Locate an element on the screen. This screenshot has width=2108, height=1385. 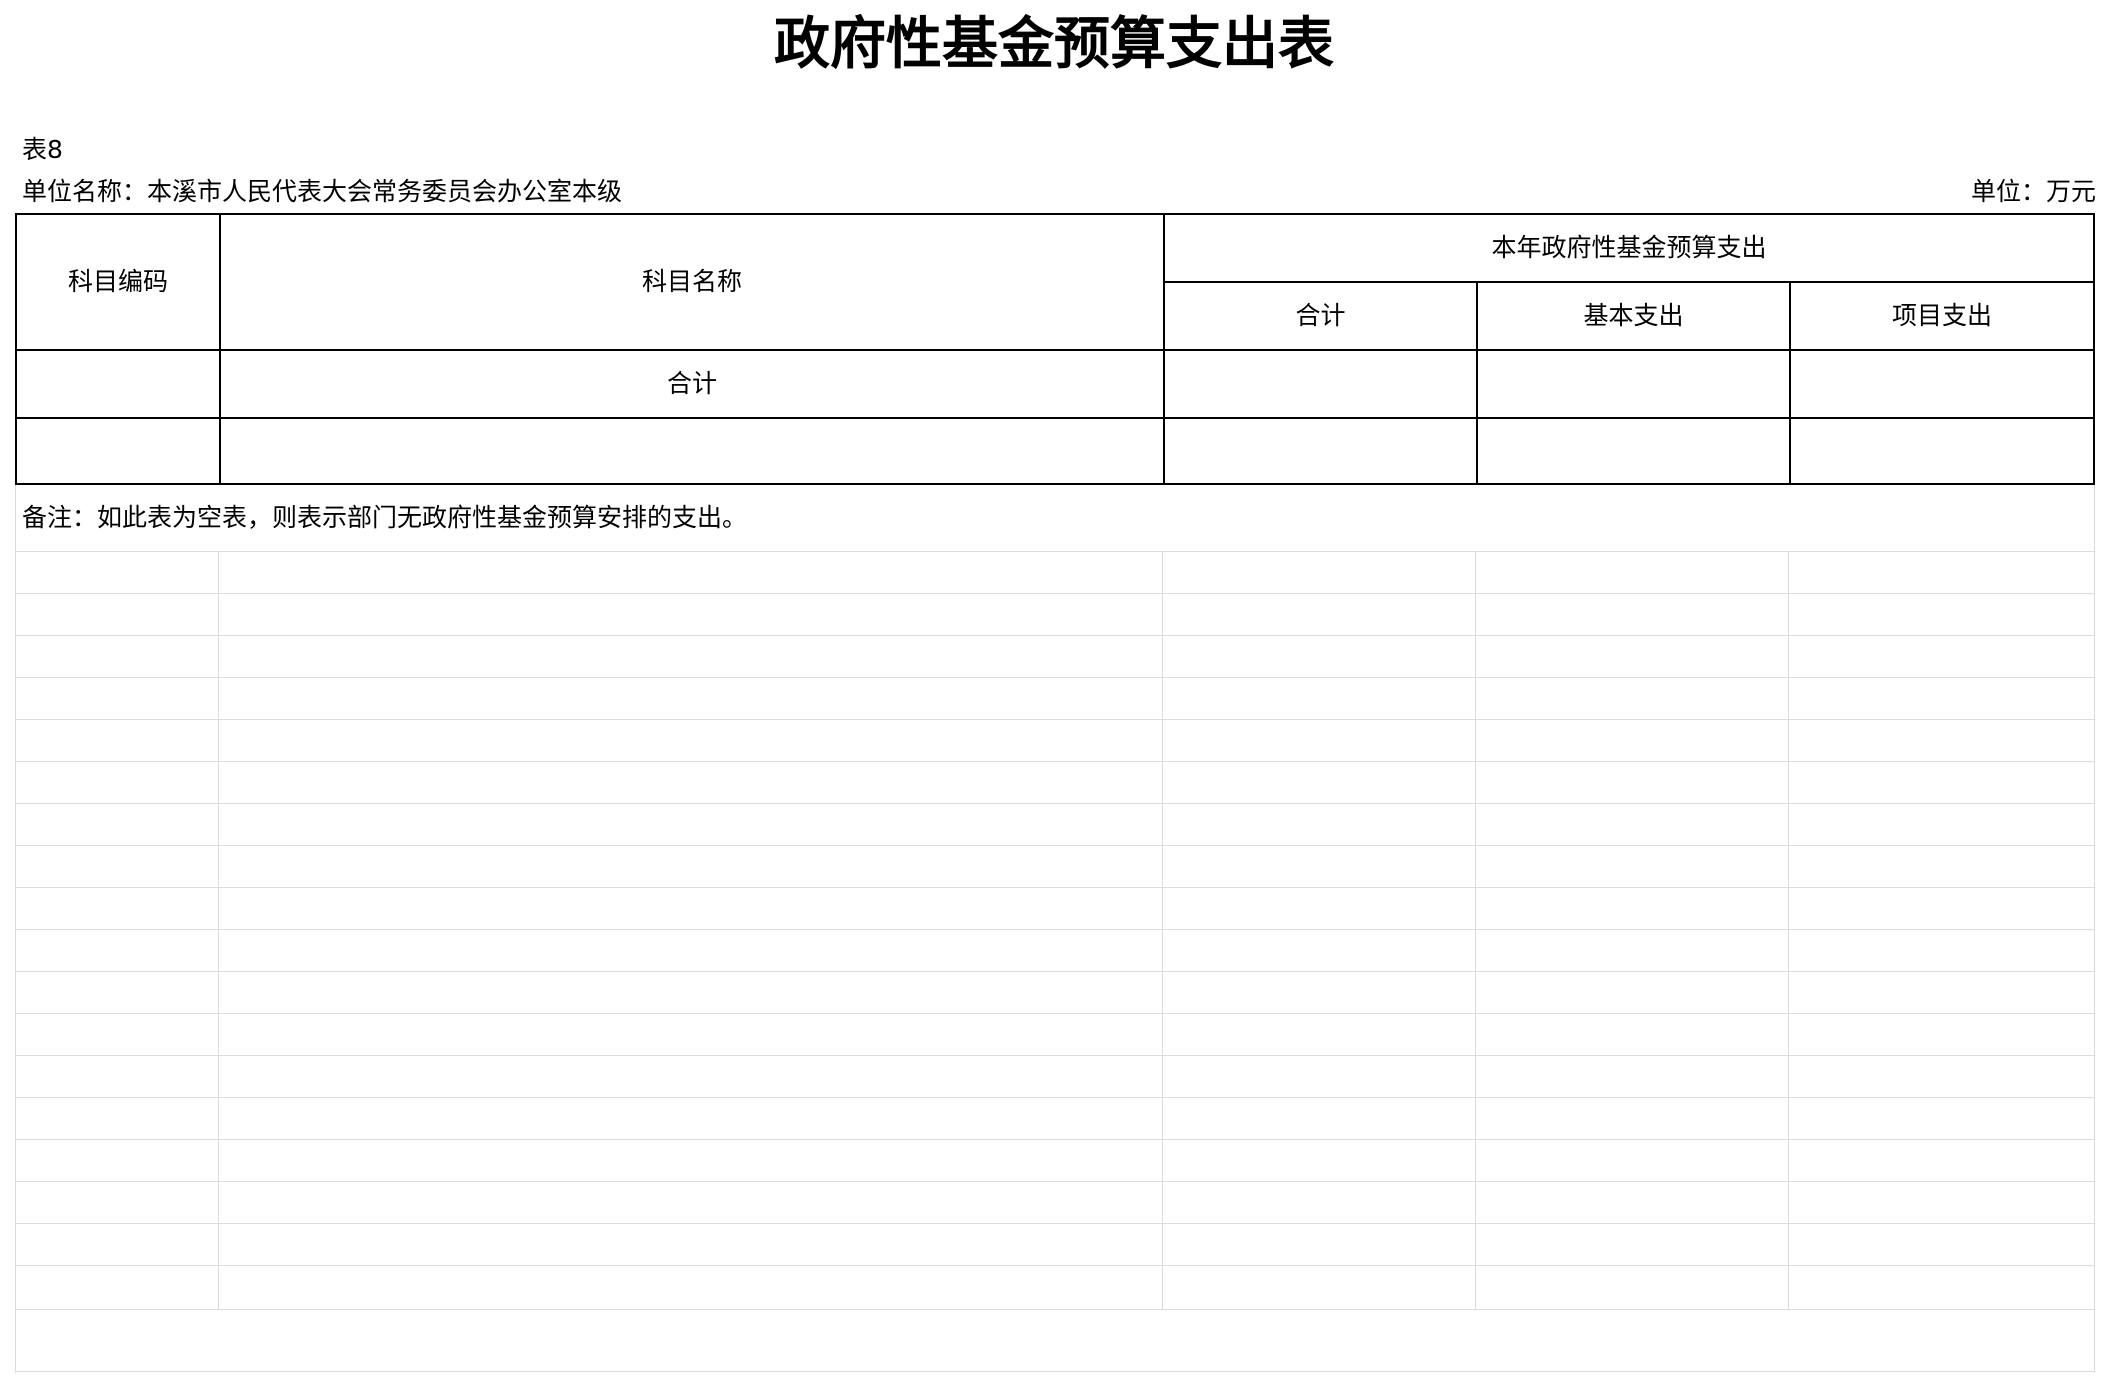
header-project-expenditure: 项目支出 is located at coordinates (1941, 315).